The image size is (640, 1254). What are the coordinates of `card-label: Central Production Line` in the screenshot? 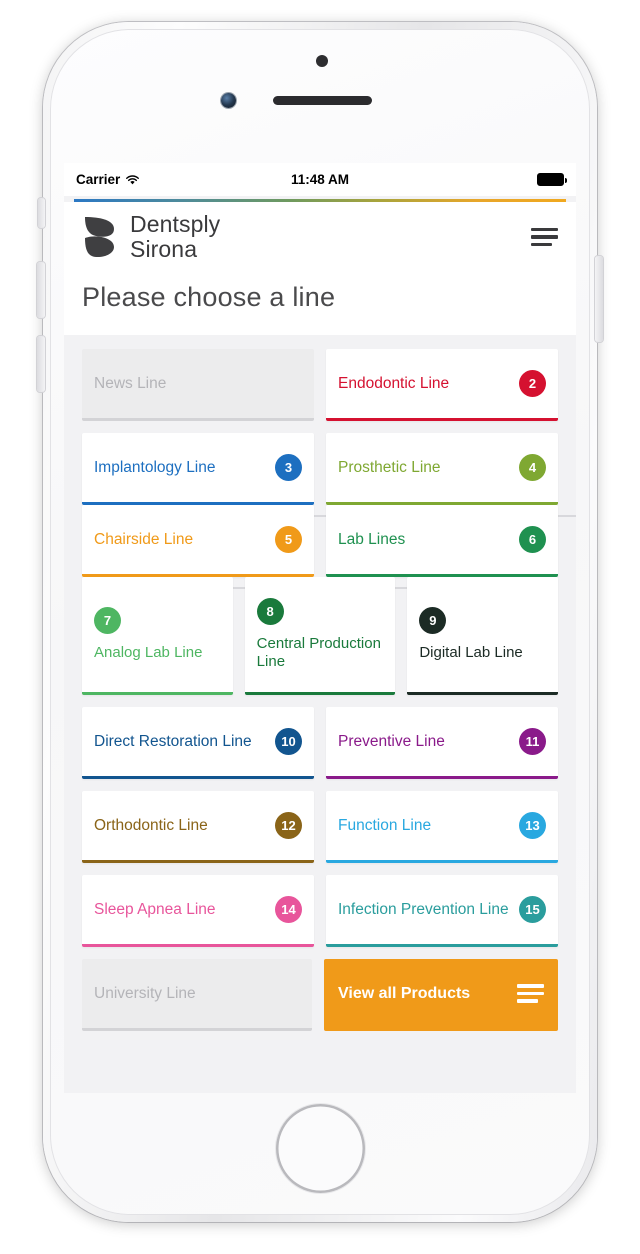 It's located at (318, 652).